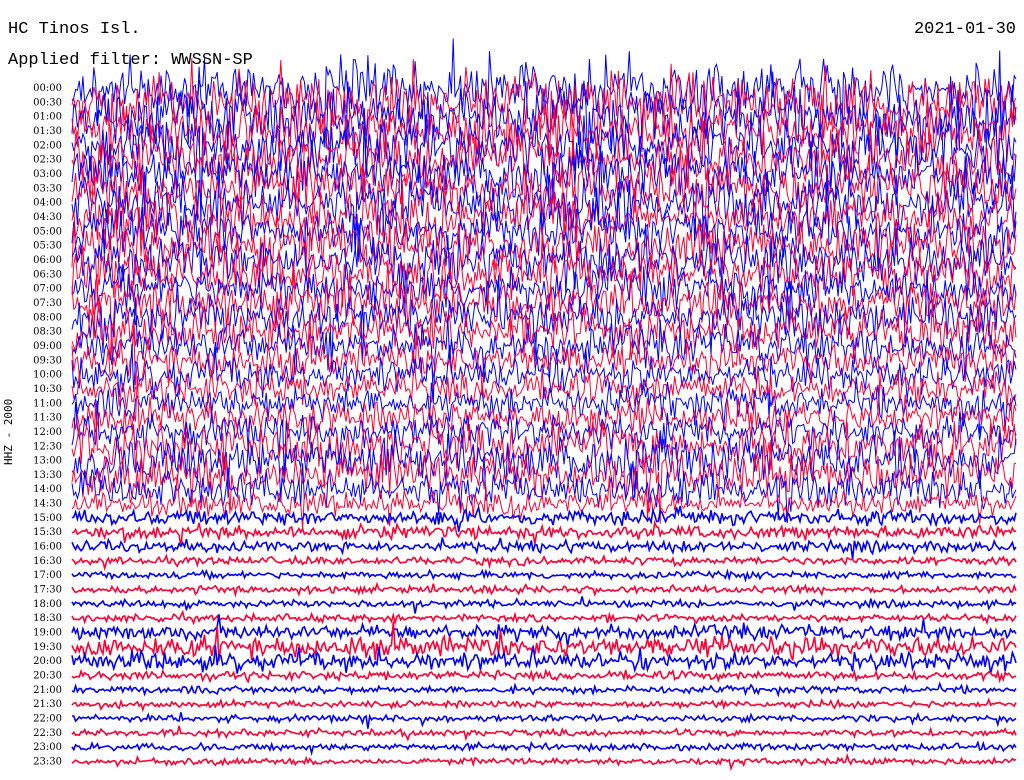 The height and width of the screenshot is (780, 1024). I want to click on time-label: 02:00, so click(47, 145).